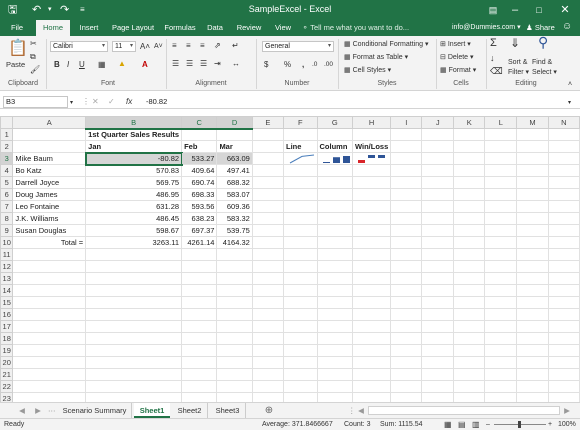 Image resolution: width=580 pixels, height=430 pixels. Describe the element at coordinates (7, 386) in the screenshot. I see `row-header: 22` at that location.